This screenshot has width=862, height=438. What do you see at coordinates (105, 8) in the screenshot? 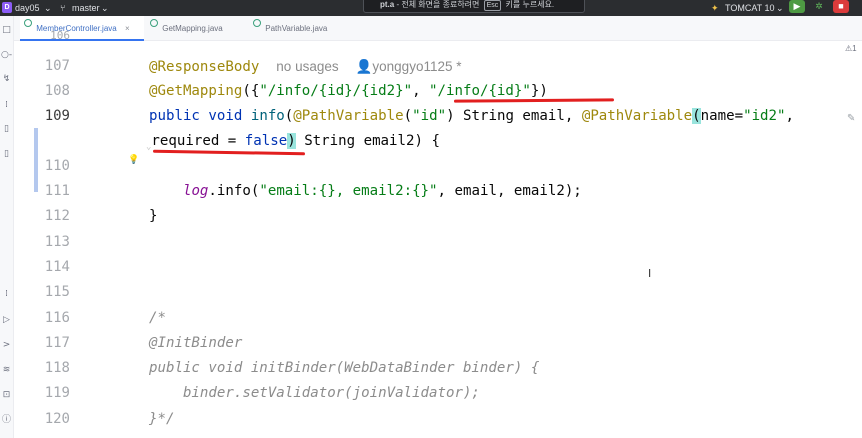
I see `branch-chevron-icon: ⌄` at bounding box center [105, 8].